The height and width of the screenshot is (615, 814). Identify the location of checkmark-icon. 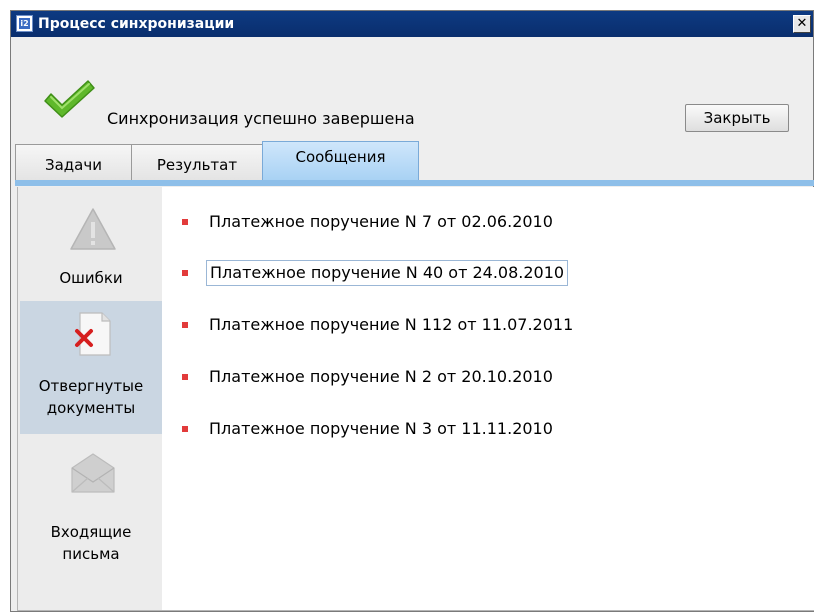
(69, 99).